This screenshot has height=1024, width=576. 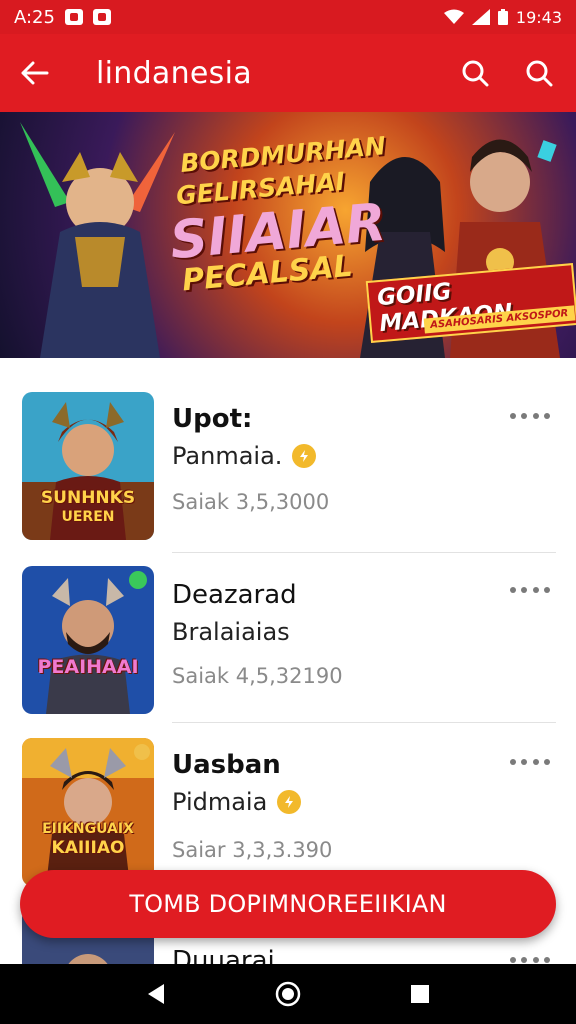 I want to click on nav-back-button, so click(x=156, y=994).